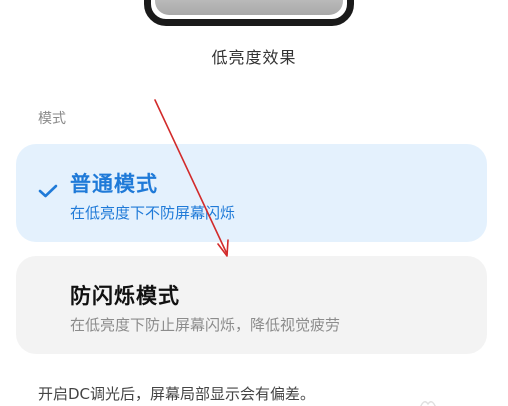 The width and height of the screenshot is (508, 406). What do you see at coordinates (205, 325) in the screenshot?
I see `mode-description: 在低亮度下防止屏幕闪烁，降低视觉疲劳` at bounding box center [205, 325].